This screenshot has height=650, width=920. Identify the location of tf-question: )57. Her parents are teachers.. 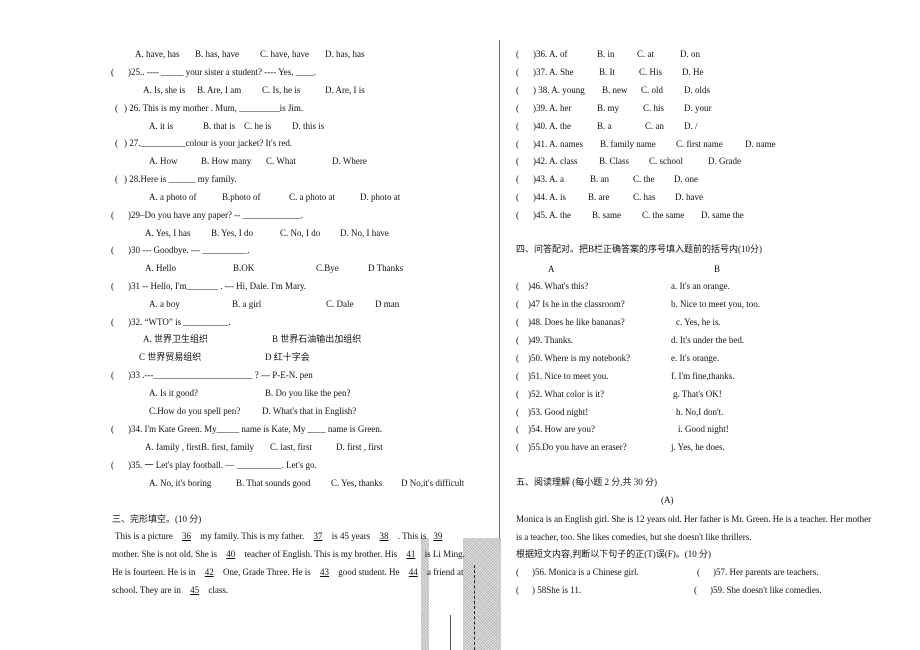
(766, 572).